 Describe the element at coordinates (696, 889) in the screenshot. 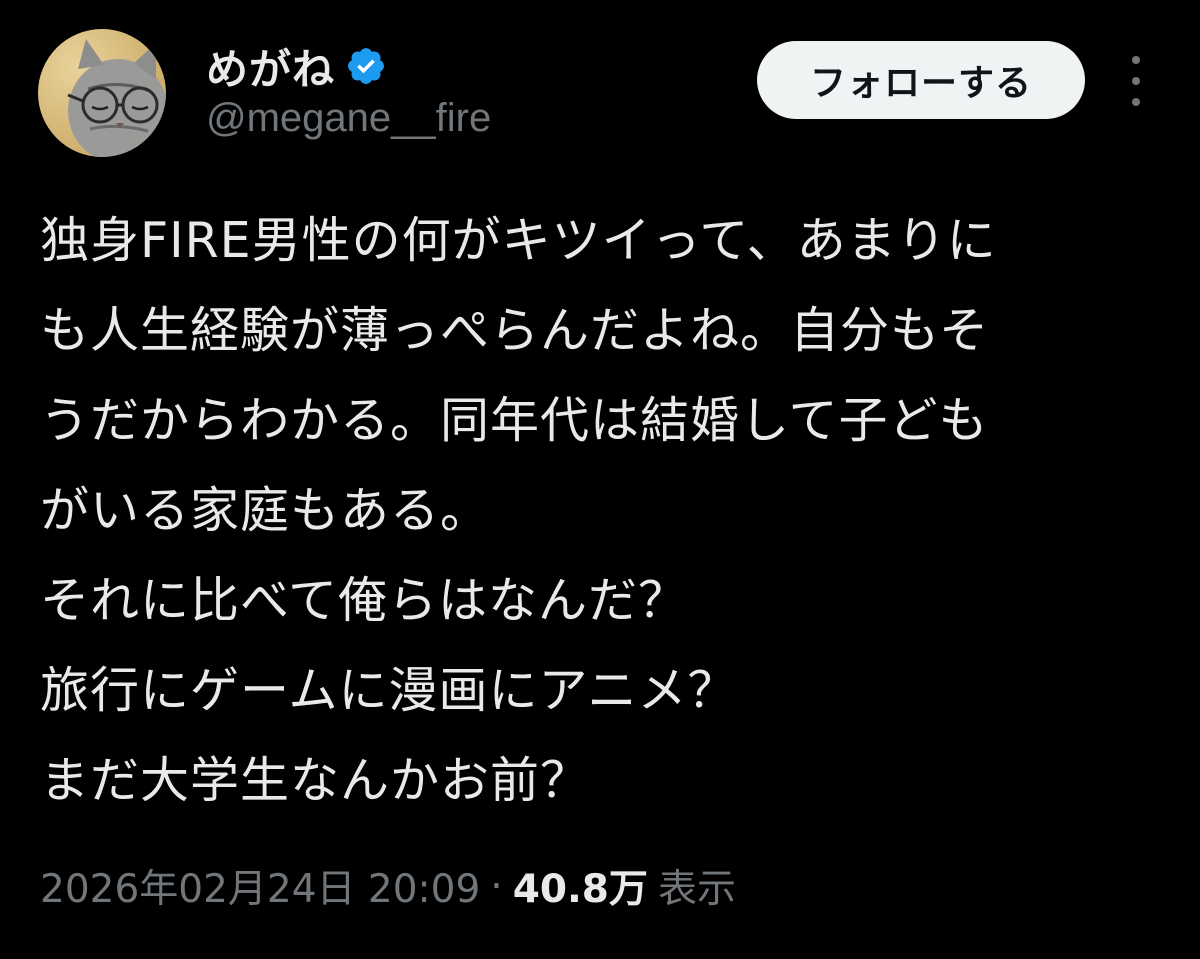

I see `views-label: 表示` at that location.